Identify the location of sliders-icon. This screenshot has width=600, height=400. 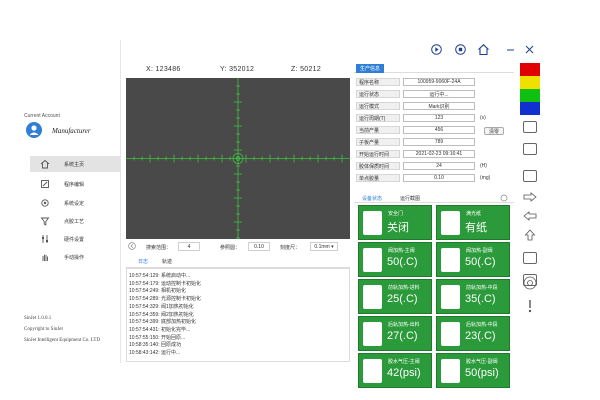
(45, 239).